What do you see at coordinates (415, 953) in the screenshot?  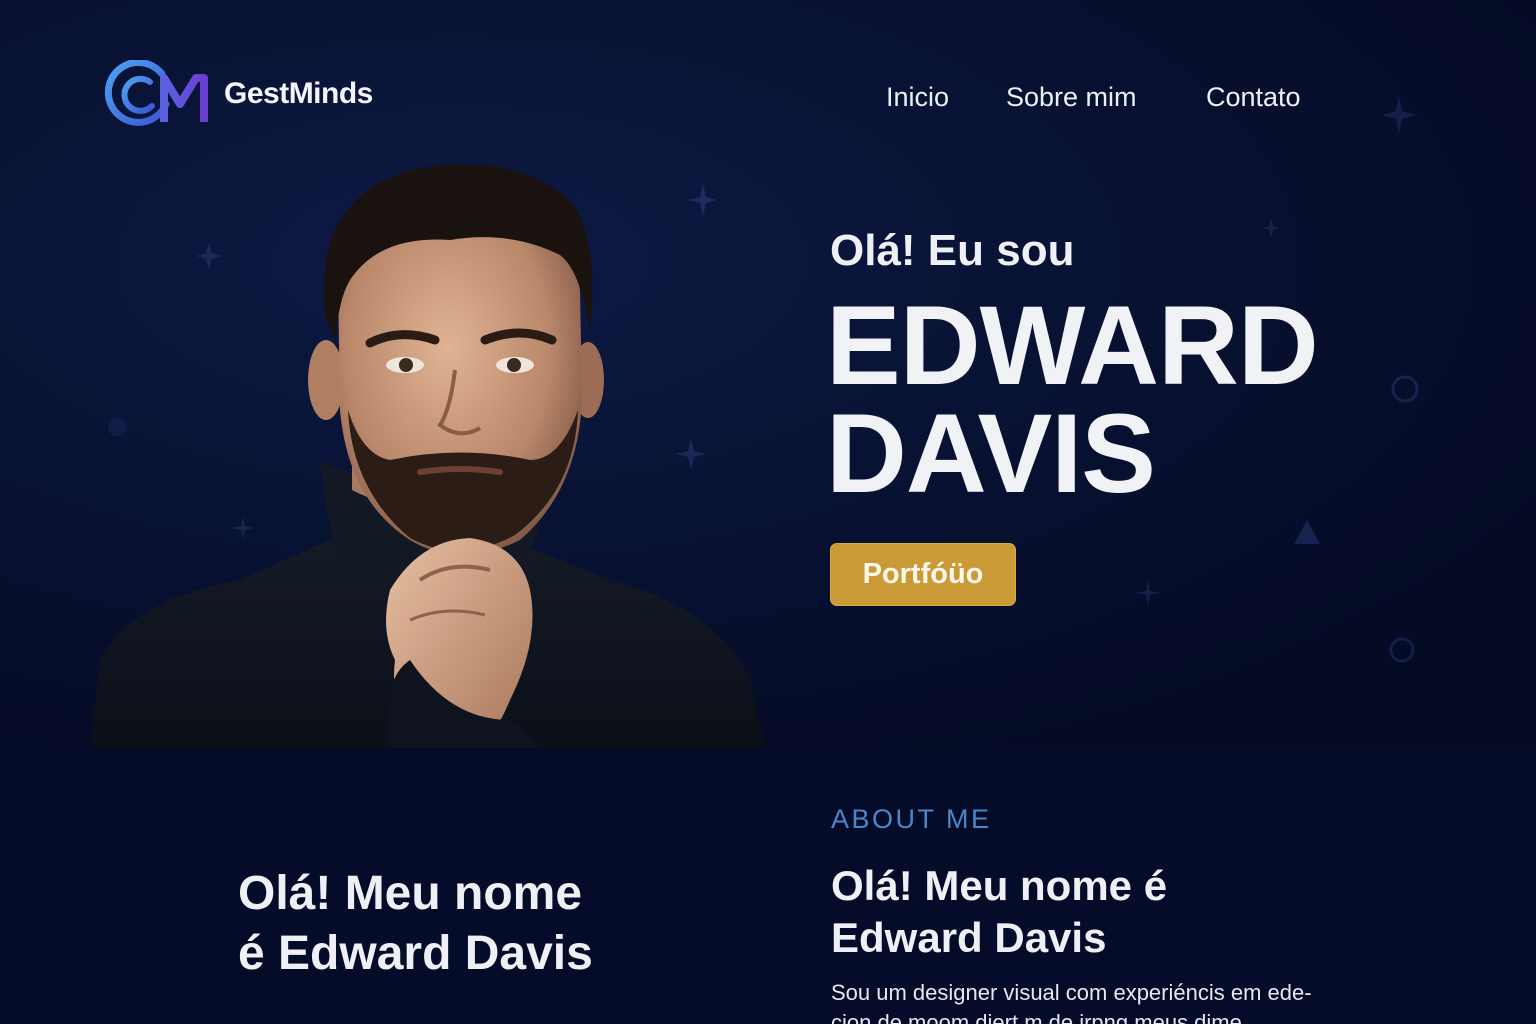 I see `about-left-title-line2: é Edward Davis` at bounding box center [415, 953].